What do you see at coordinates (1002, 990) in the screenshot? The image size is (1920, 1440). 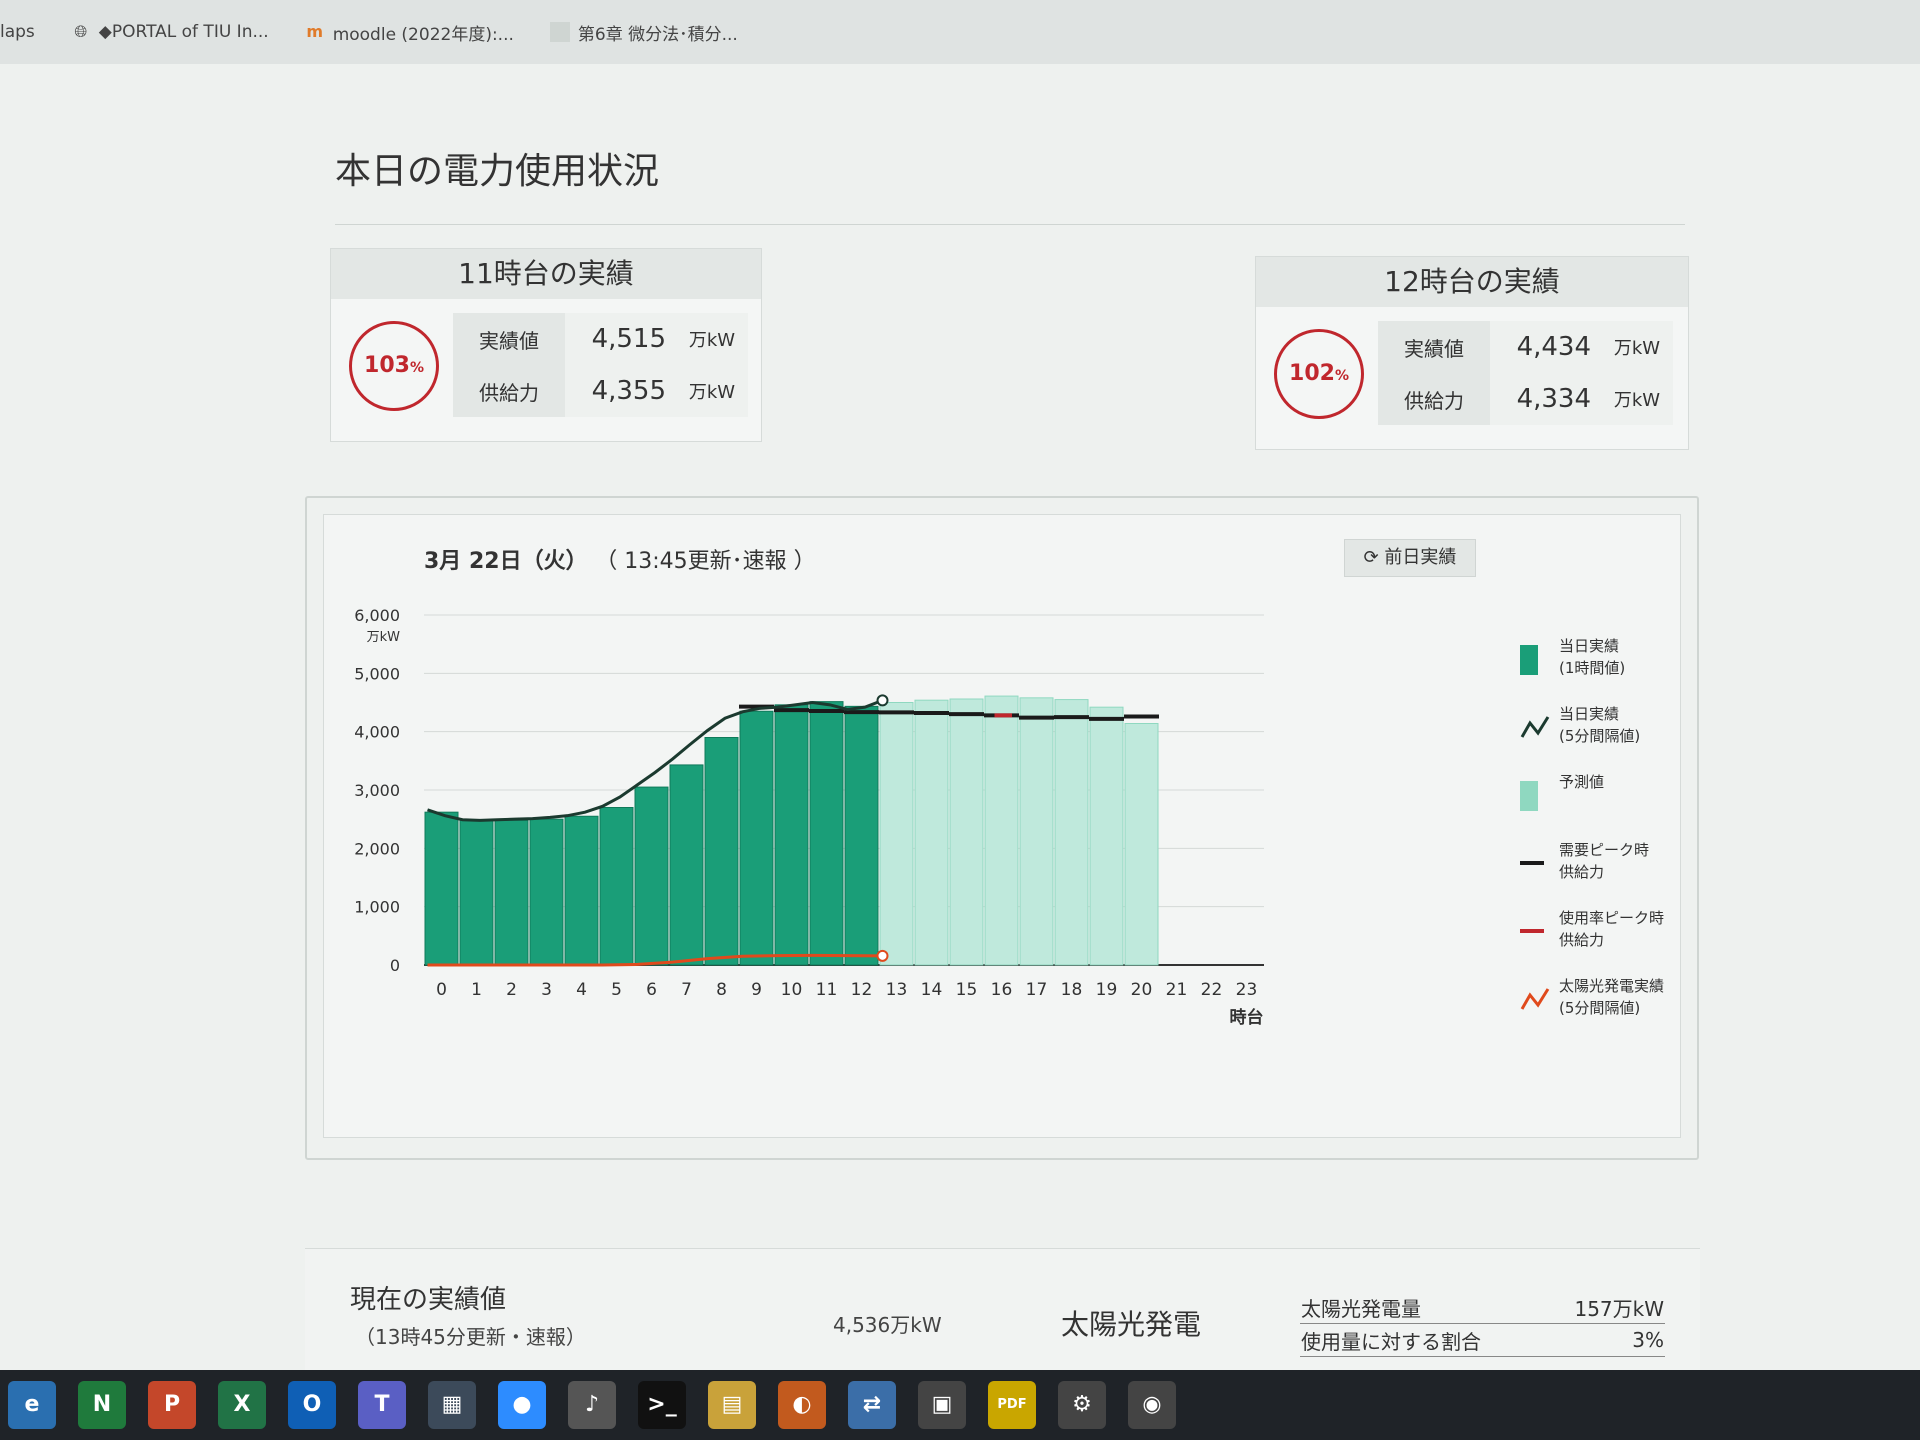 I see `x-tick-label: 16` at bounding box center [1002, 990].